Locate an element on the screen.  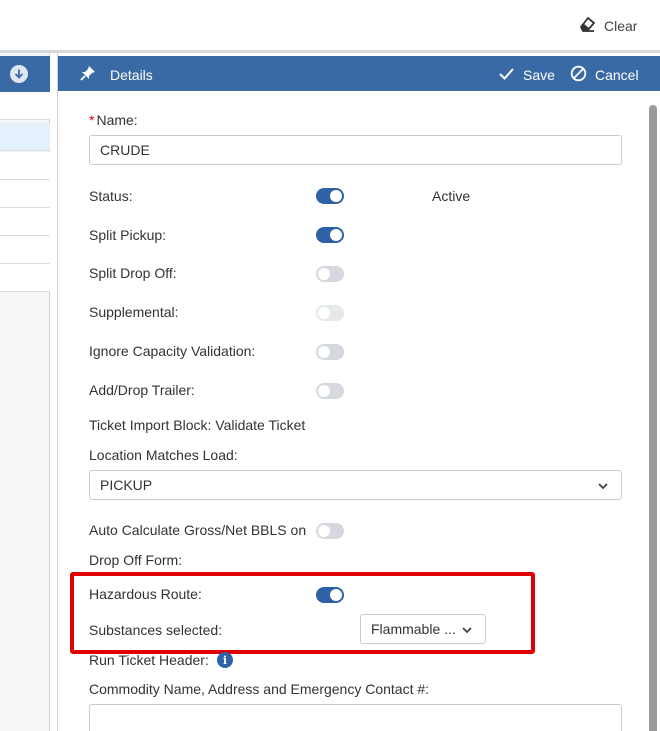
run-ticket-header-label: Run Ticket Header: is located at coordinates (149, 660).